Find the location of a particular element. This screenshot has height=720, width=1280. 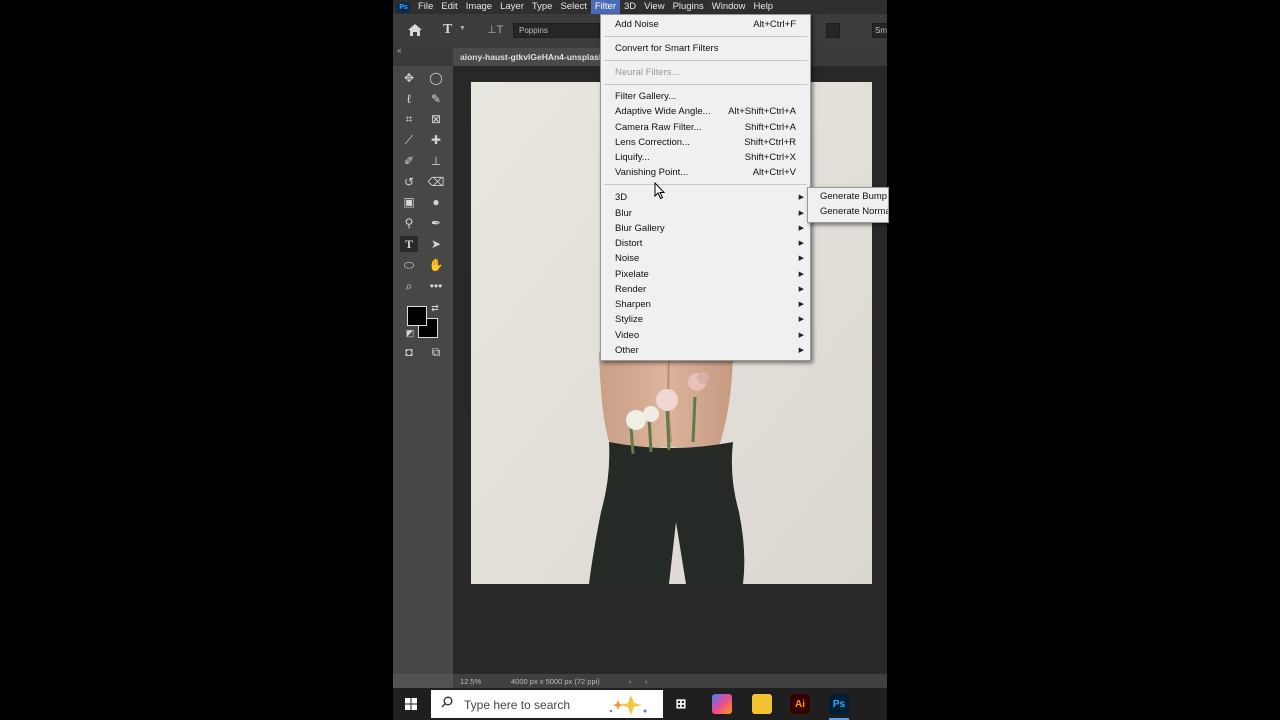

menu-3d: 3D is located at coordinates (630, 7).